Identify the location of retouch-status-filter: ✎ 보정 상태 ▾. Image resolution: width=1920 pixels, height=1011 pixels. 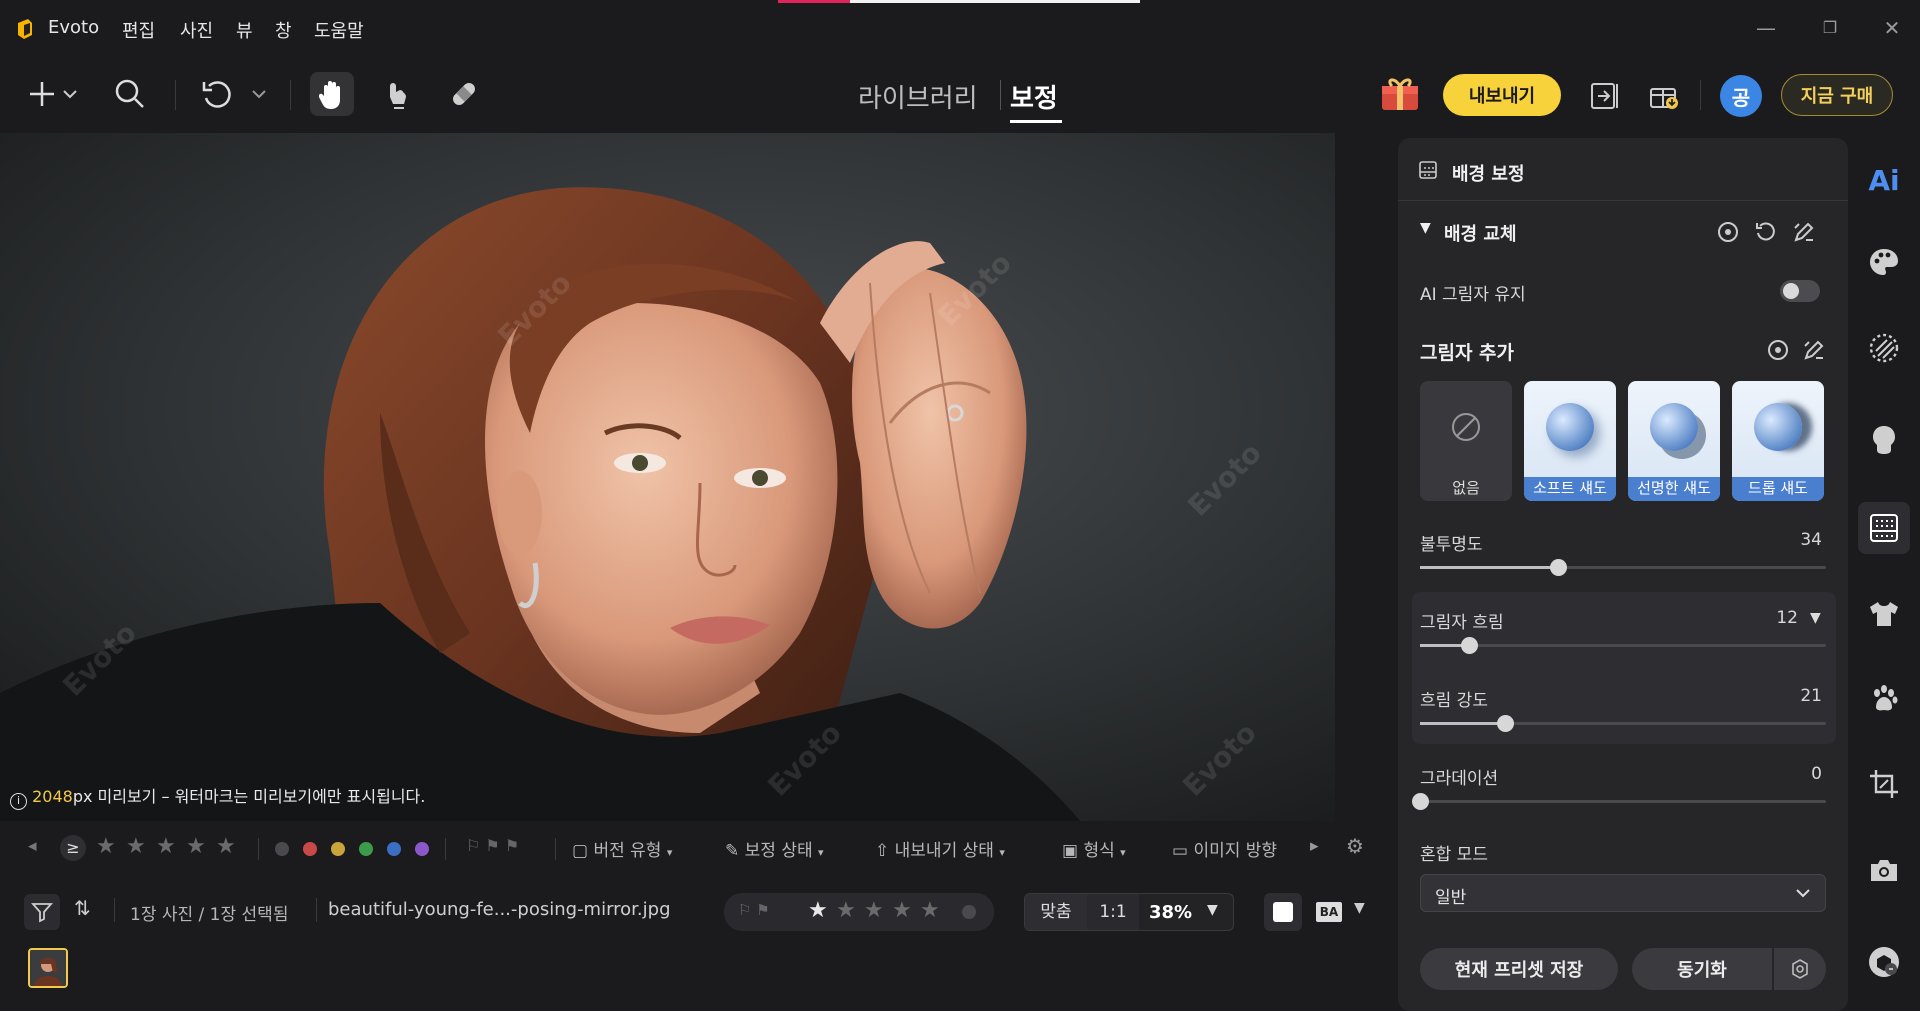
(774, 848).